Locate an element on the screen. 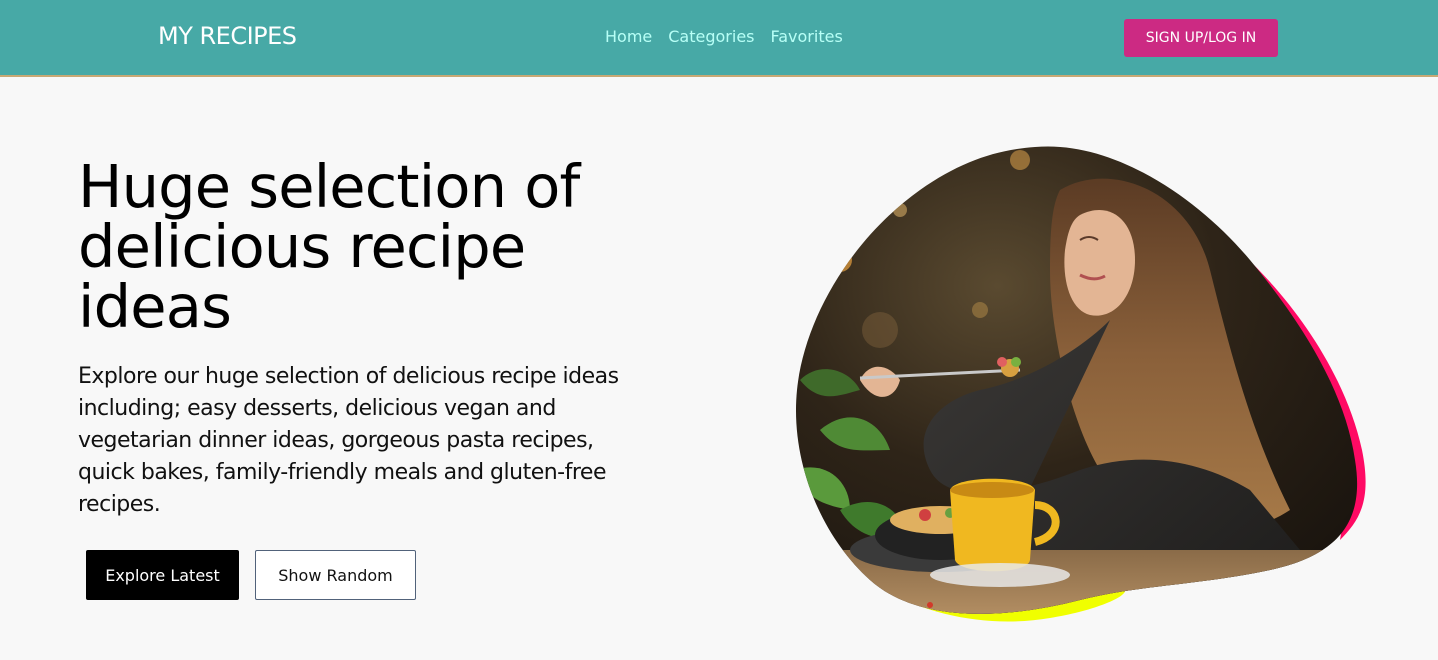  show-random-button: Show Random is located at coordinates (335, 575).